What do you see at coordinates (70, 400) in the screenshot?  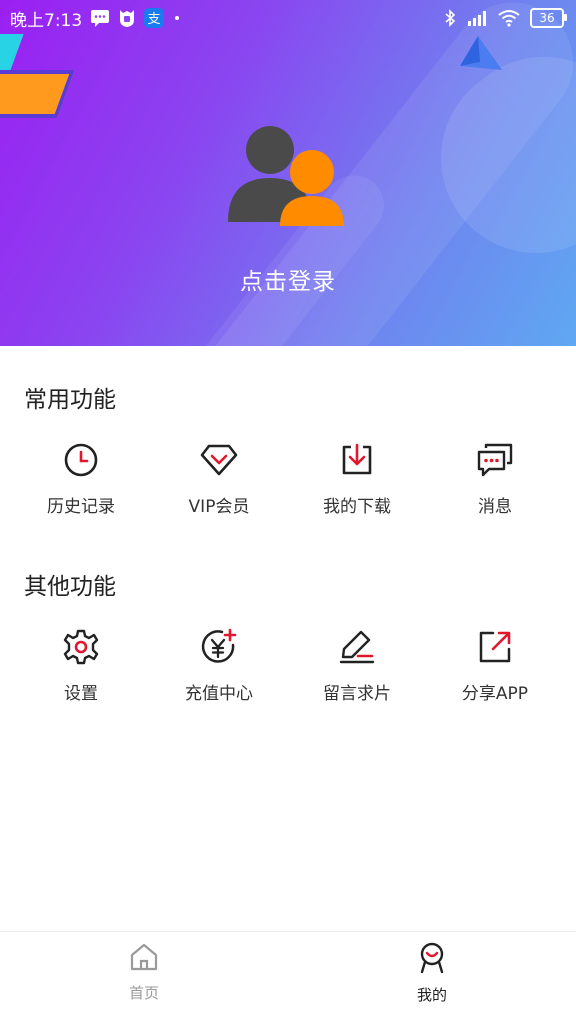 I see `section-title-common: 常用功能` at bounding box center [70, 400].